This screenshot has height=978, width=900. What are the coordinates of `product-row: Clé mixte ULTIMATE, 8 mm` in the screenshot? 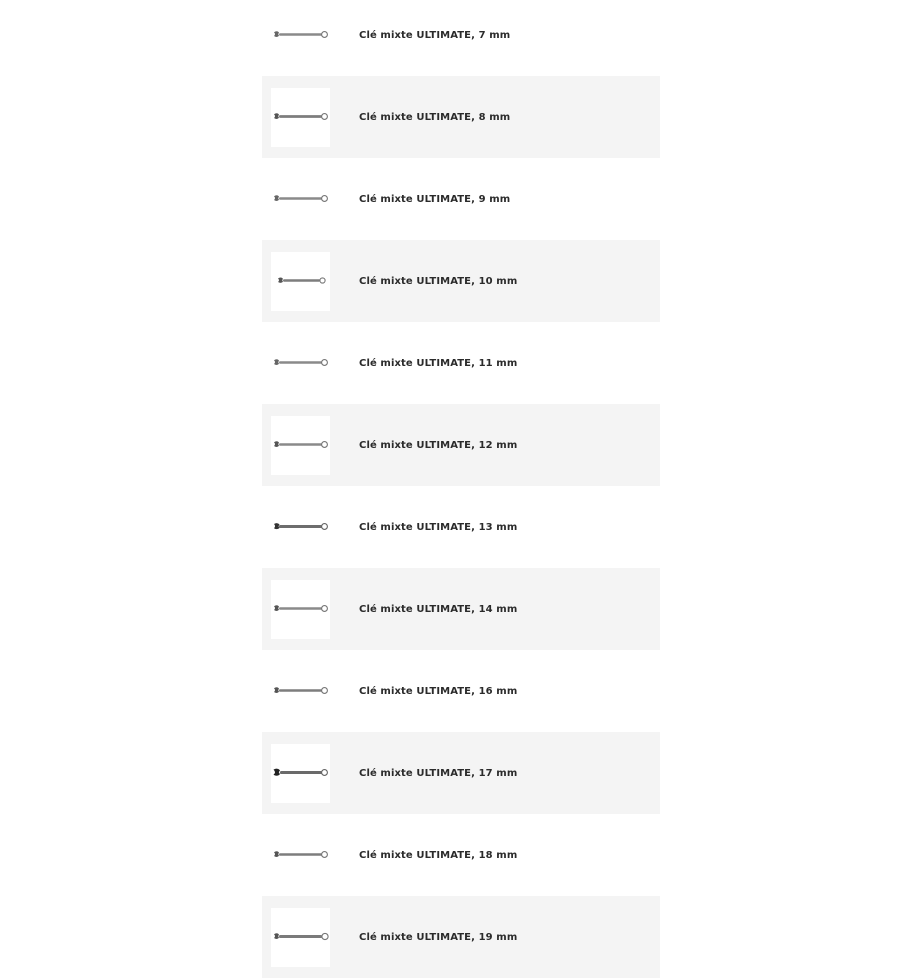 It's located at (461, 117).